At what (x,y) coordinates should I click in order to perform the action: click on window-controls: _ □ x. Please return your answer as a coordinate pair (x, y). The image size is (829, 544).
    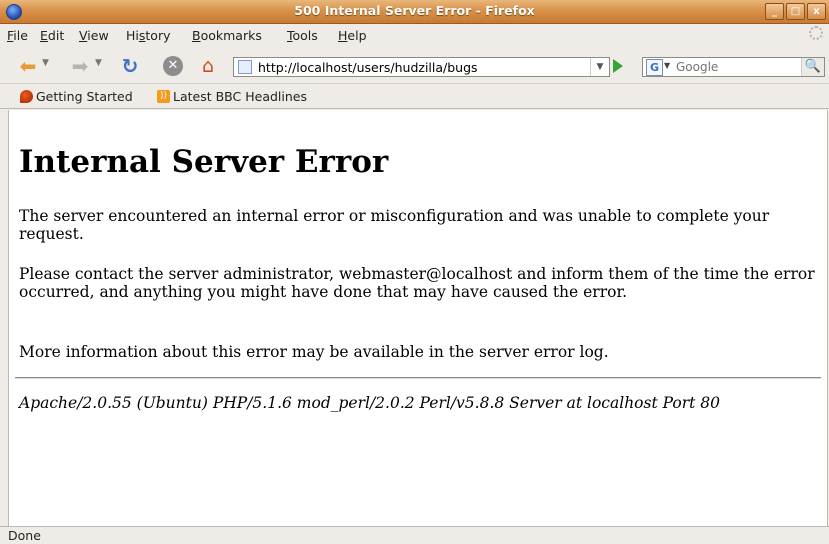
    Looking at the image, I should click on (795, 11).